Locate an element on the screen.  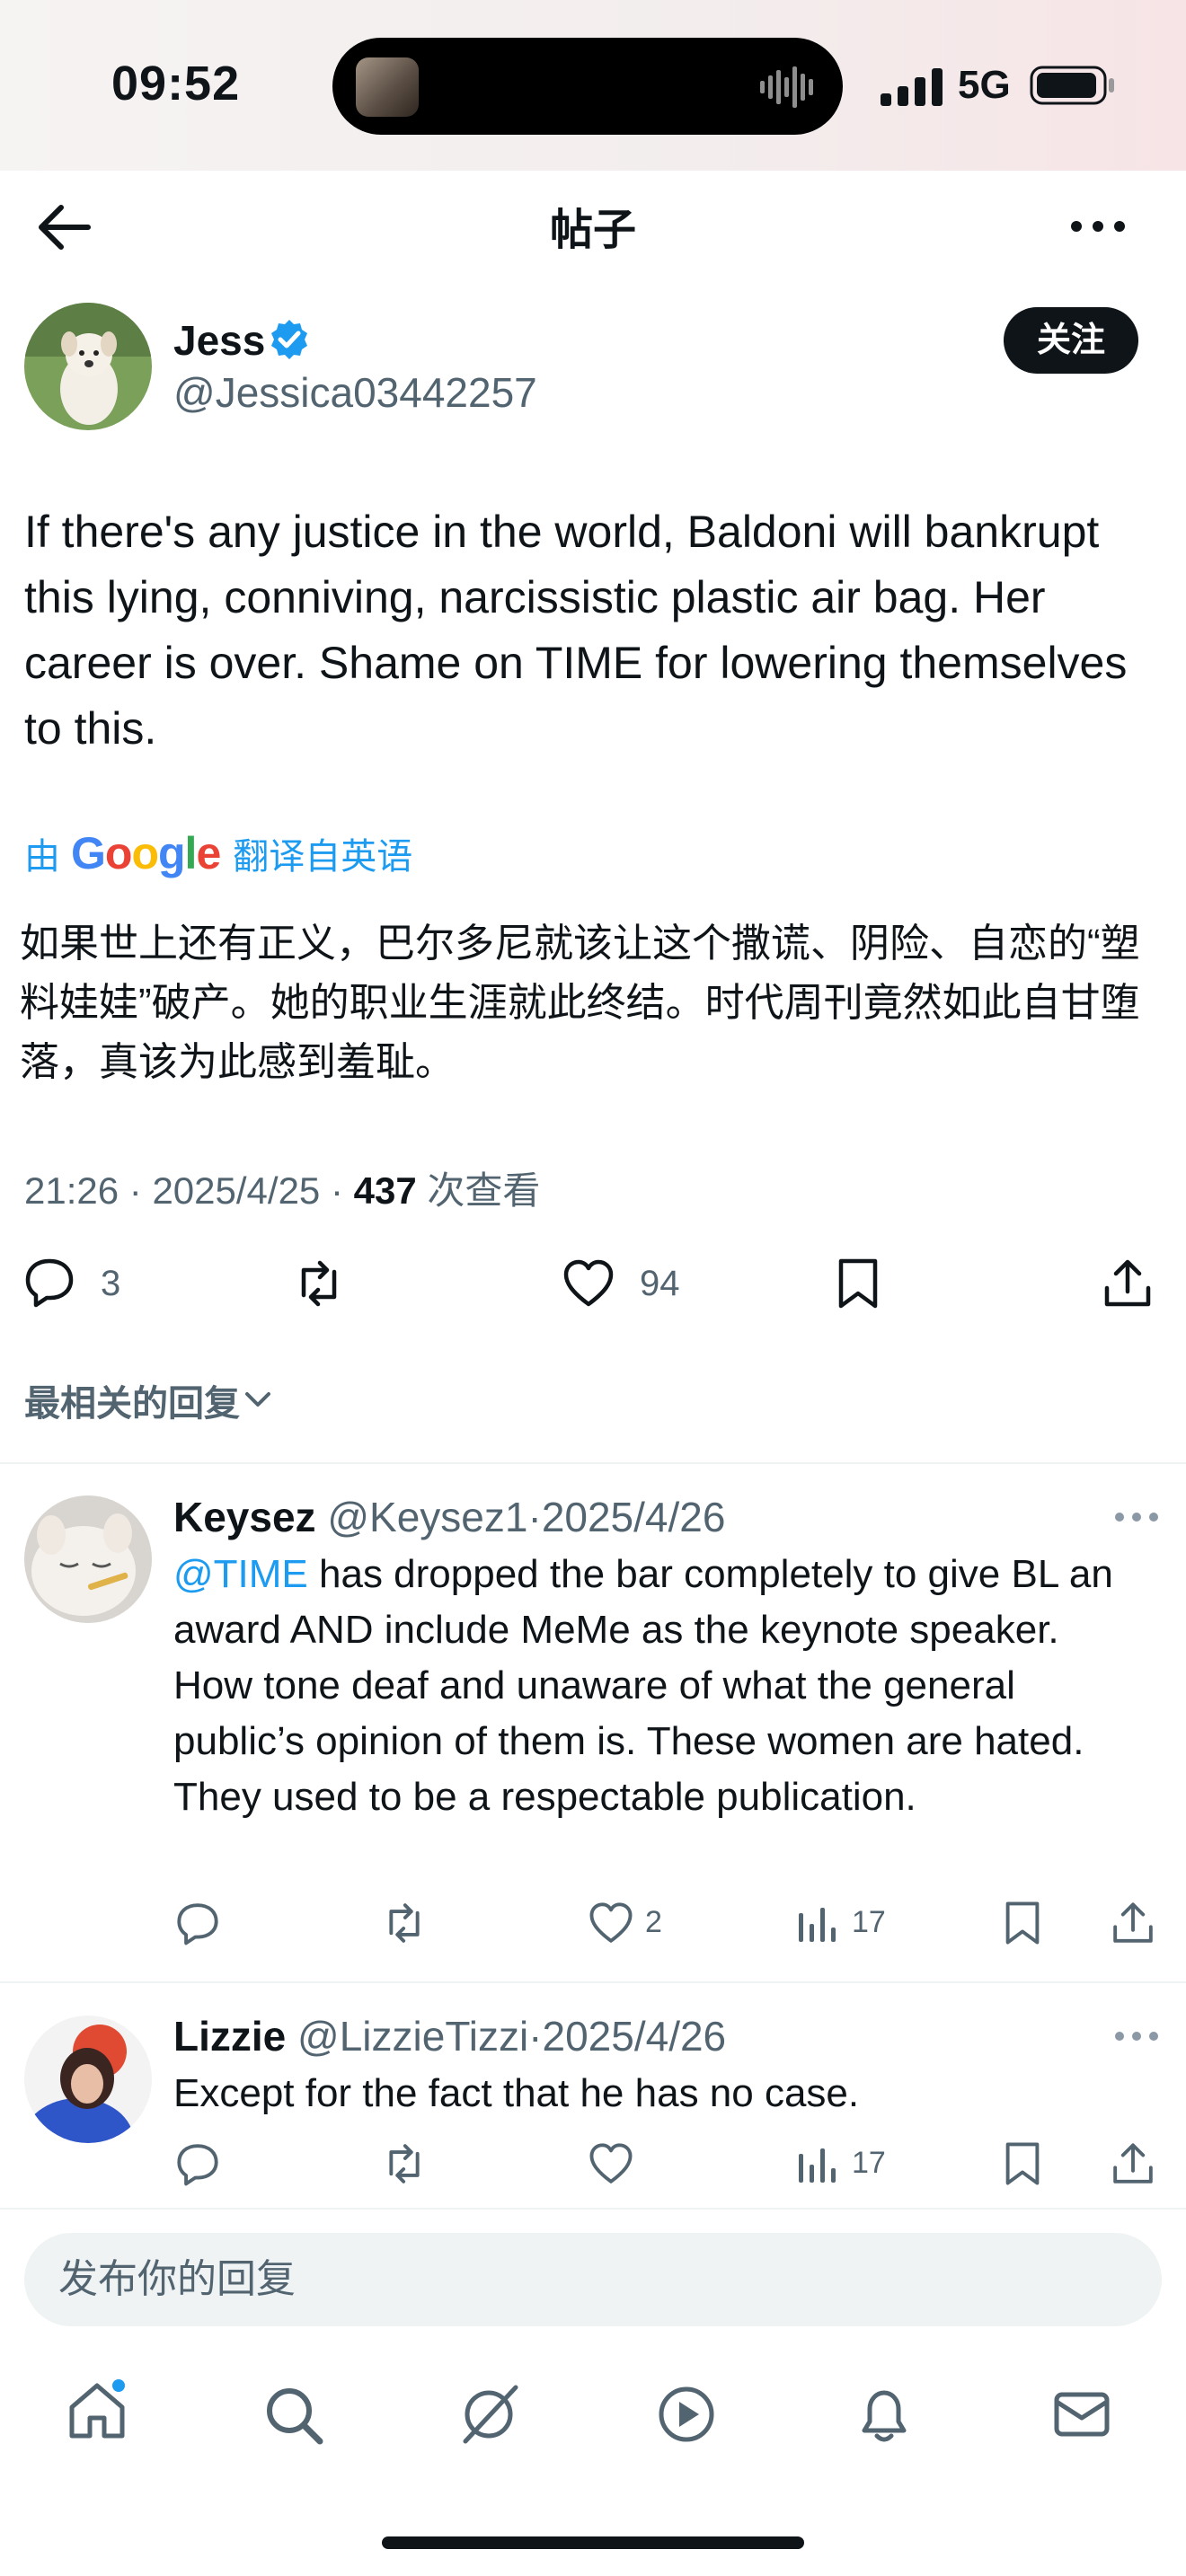
reply-text: Except for the fact that he has no case. is located at coordinates (516, 2093).